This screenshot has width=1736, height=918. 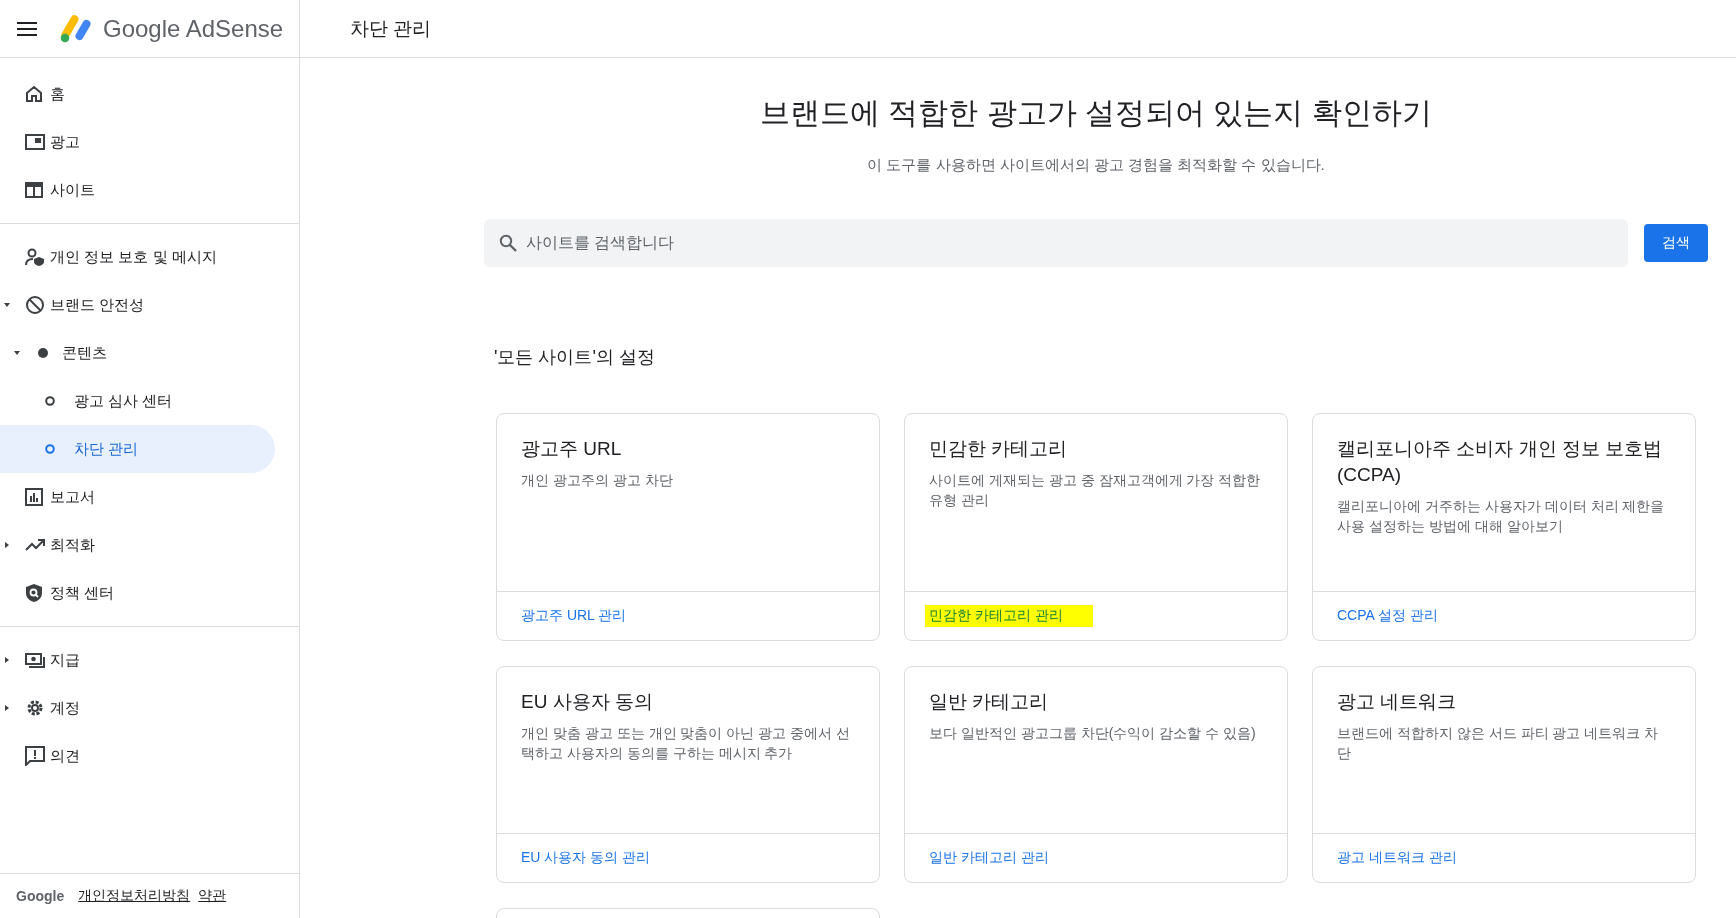 I want to click on card-description: 브랜드에 적합하지 않은 서드 파티 광고 네트워크 차단, so click(x=1498, y=743).